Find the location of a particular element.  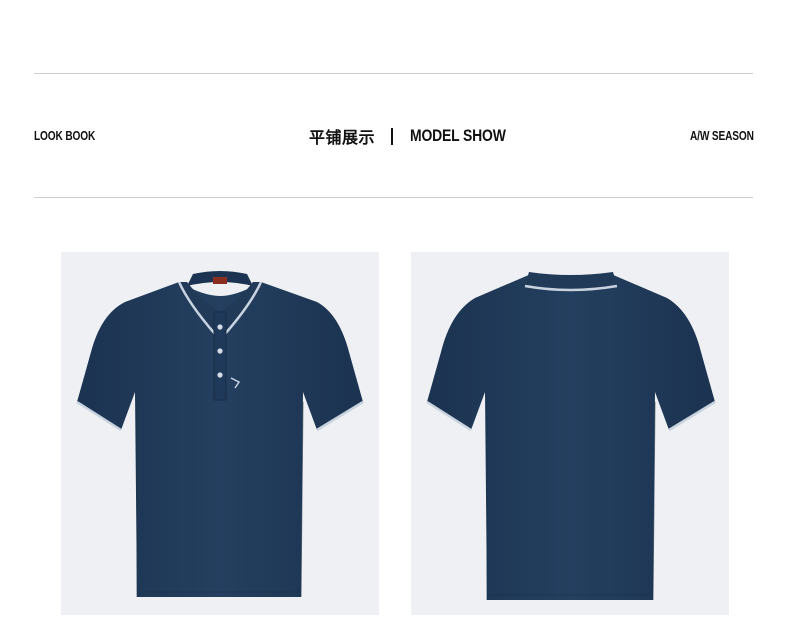

bottom-divider-line is located at coordinates (393, 197).